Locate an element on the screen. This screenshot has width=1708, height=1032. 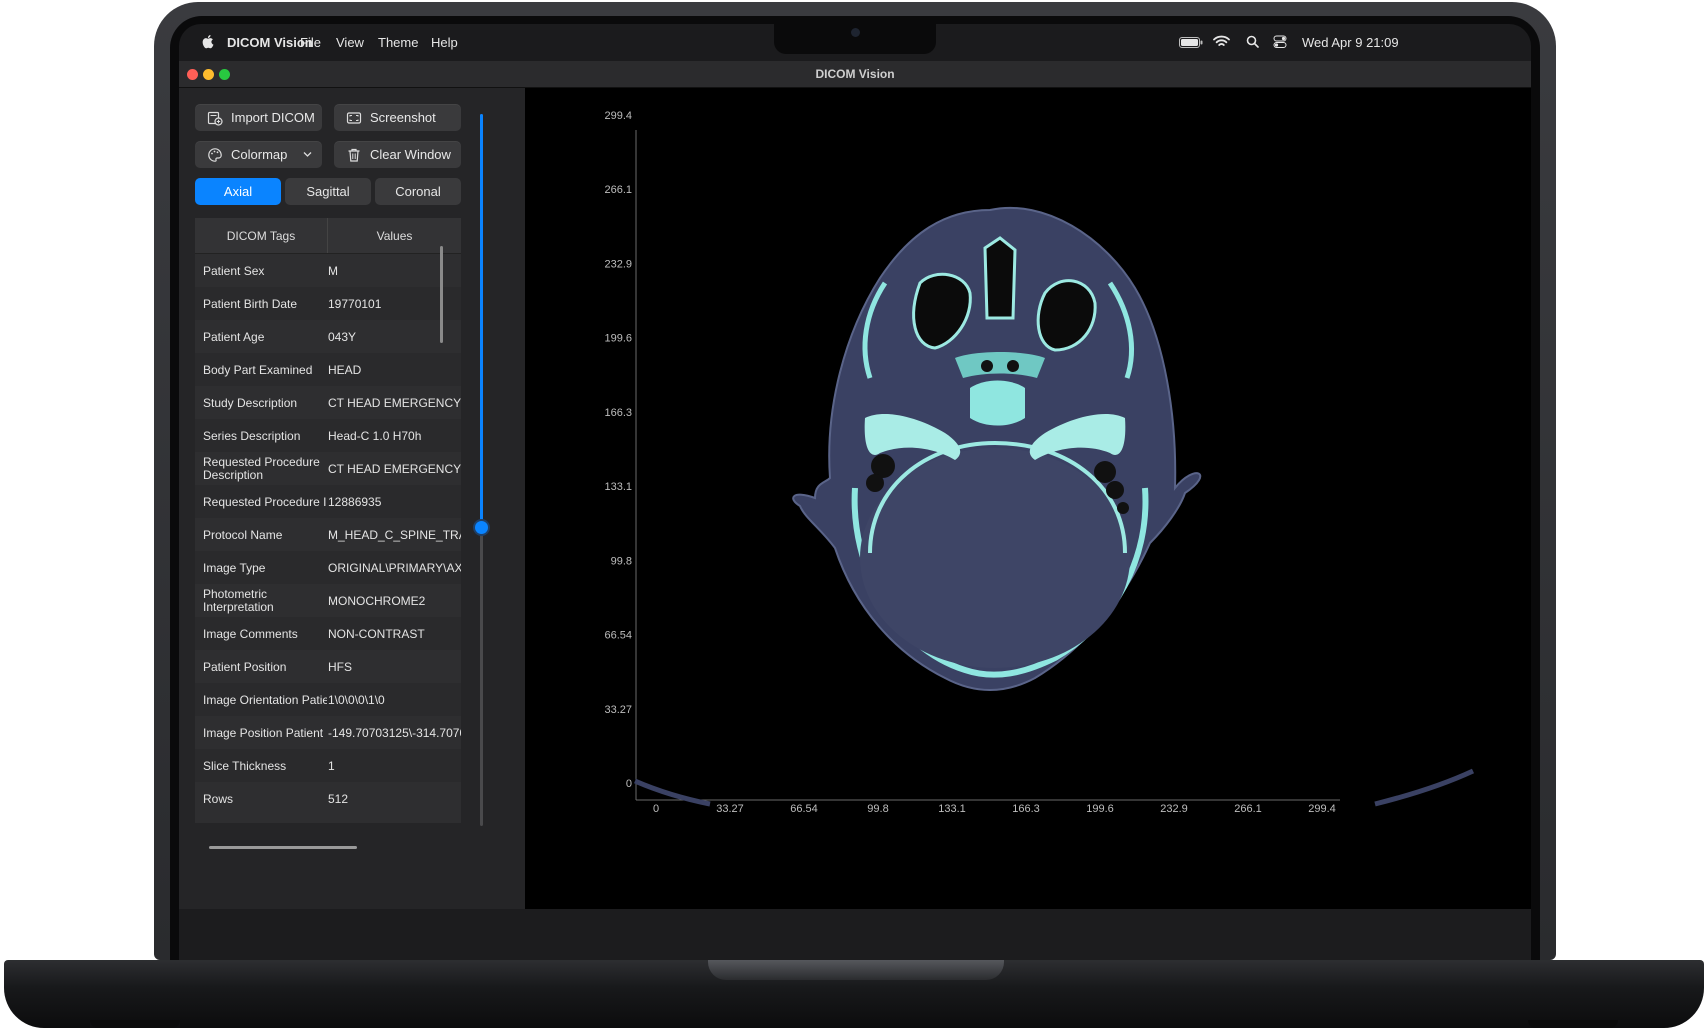
wifi-icon is located at coordinates (1221, 41).